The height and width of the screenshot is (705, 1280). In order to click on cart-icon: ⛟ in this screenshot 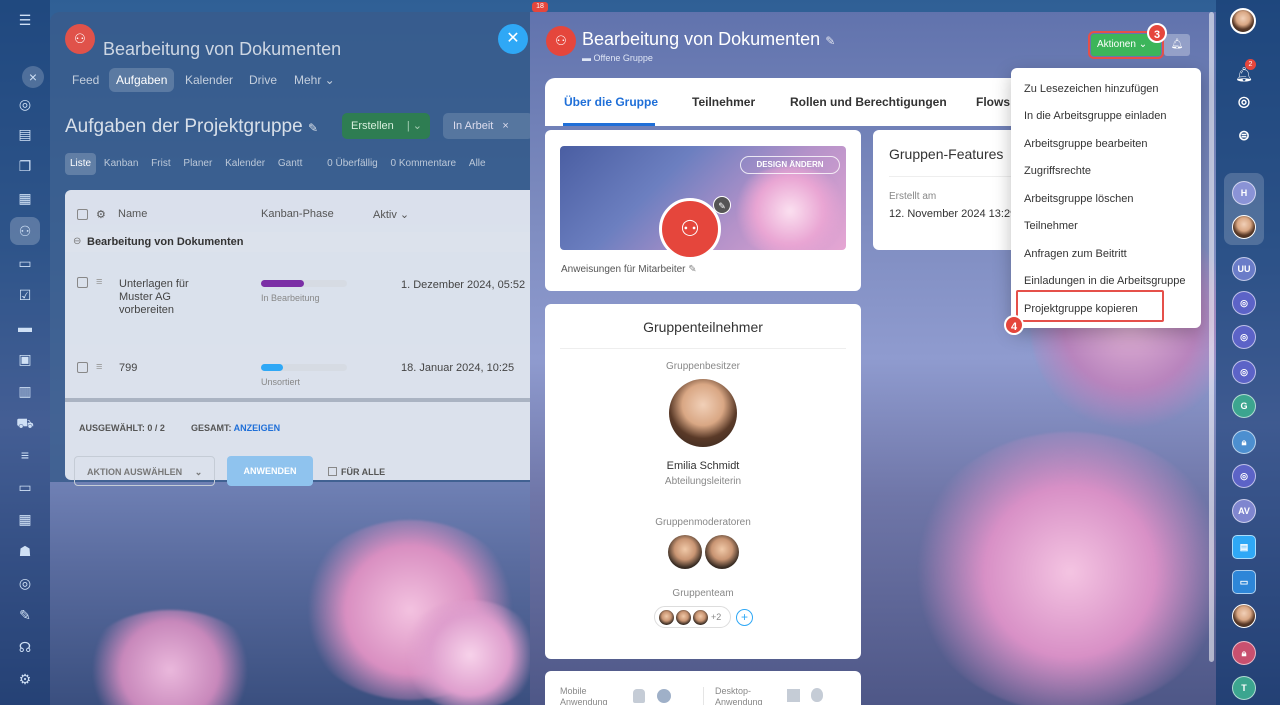, I will do `click(25, 423)`.